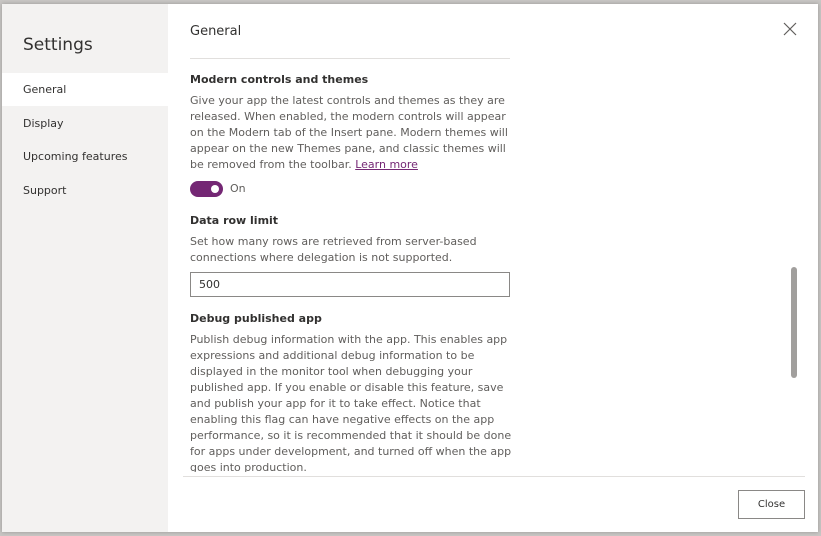  What do you see at coordinates (771, 504) in the screenshot?
I see `close-button: Close` at bounding box center [771, 504].